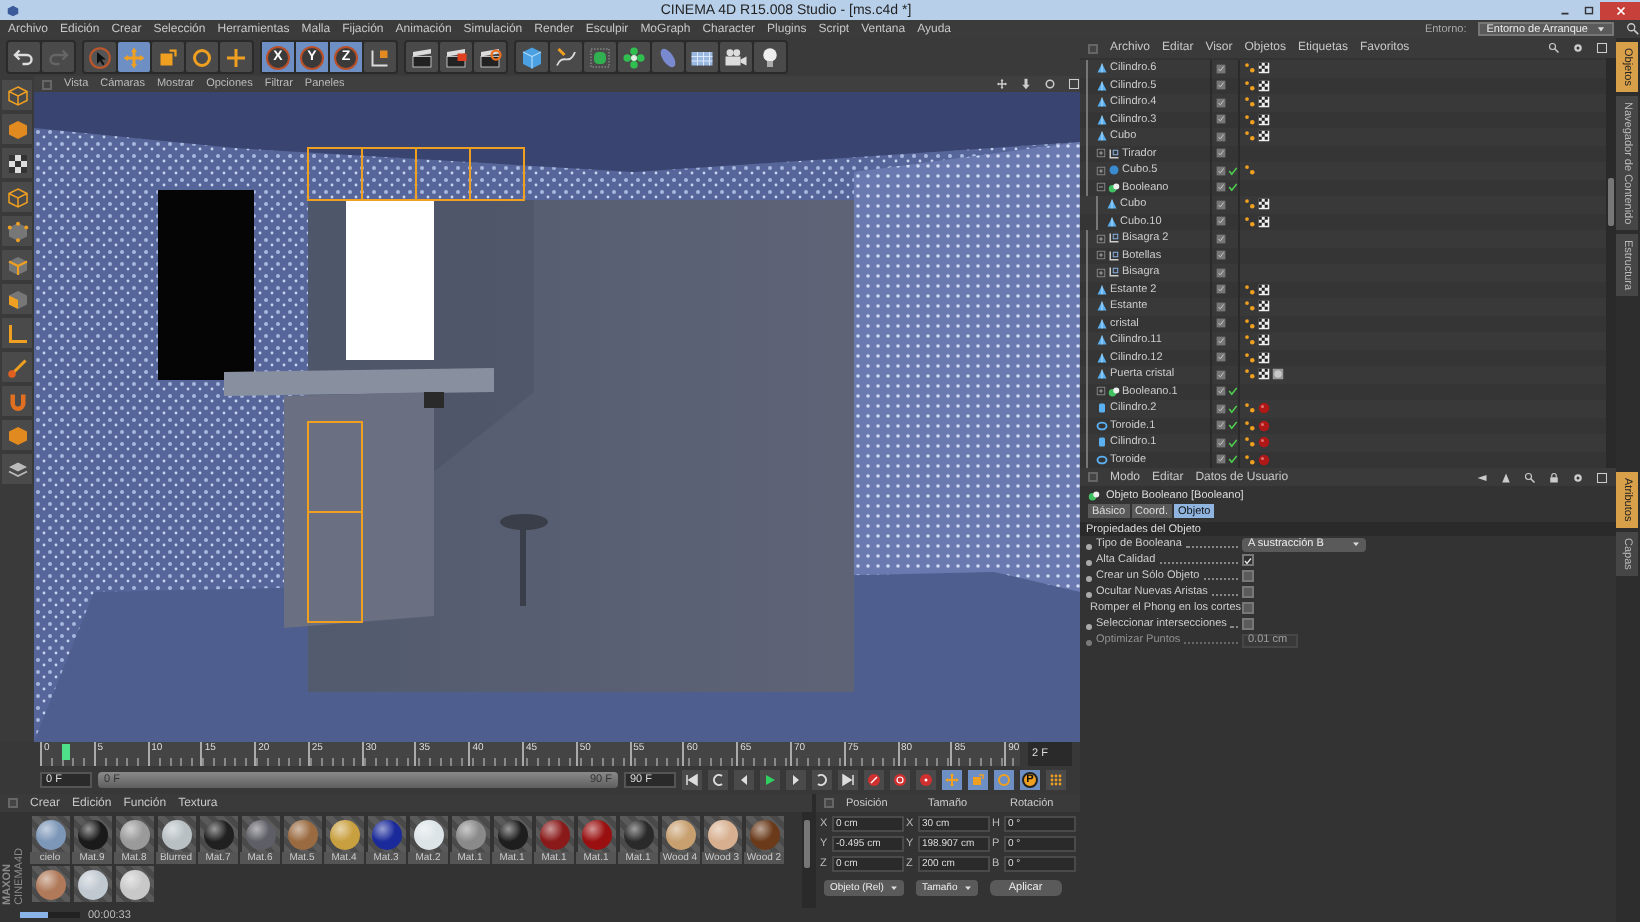 This screenshot has height=922, width=1640. What do you see at coordinates (874, 780) in the screenshot?
I see `record-key-button` at bounding box center [874, 780].